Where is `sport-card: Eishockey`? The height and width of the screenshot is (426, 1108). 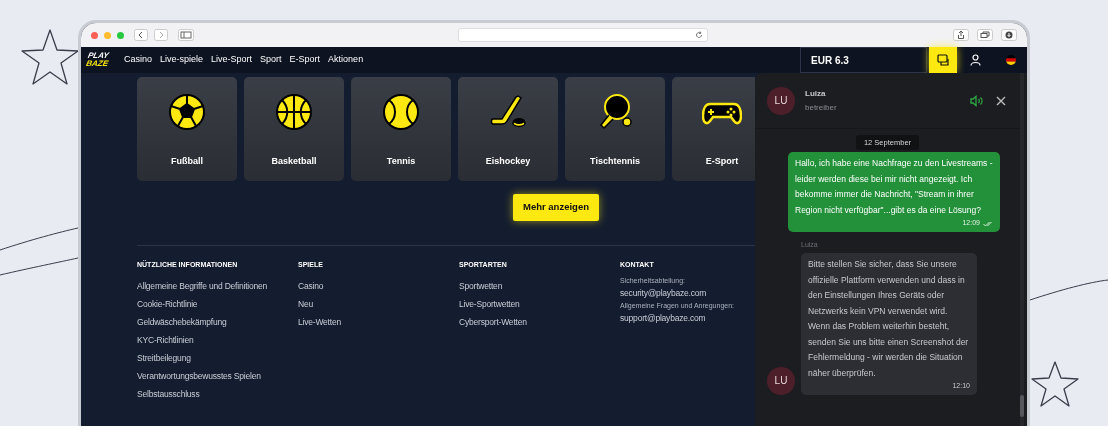
sport-card: Eishockey is located at coordinates (508, 129).